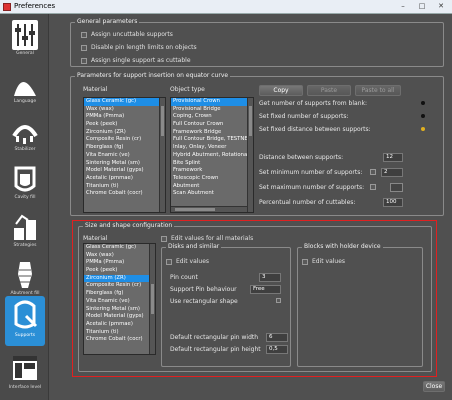 The height and width of the screenshot is (400, 452). What do you see at coordinates (212, 179) in the screenshot?
I see `object-type-item: Telescopic Crown` at bounding box center [212, 179].